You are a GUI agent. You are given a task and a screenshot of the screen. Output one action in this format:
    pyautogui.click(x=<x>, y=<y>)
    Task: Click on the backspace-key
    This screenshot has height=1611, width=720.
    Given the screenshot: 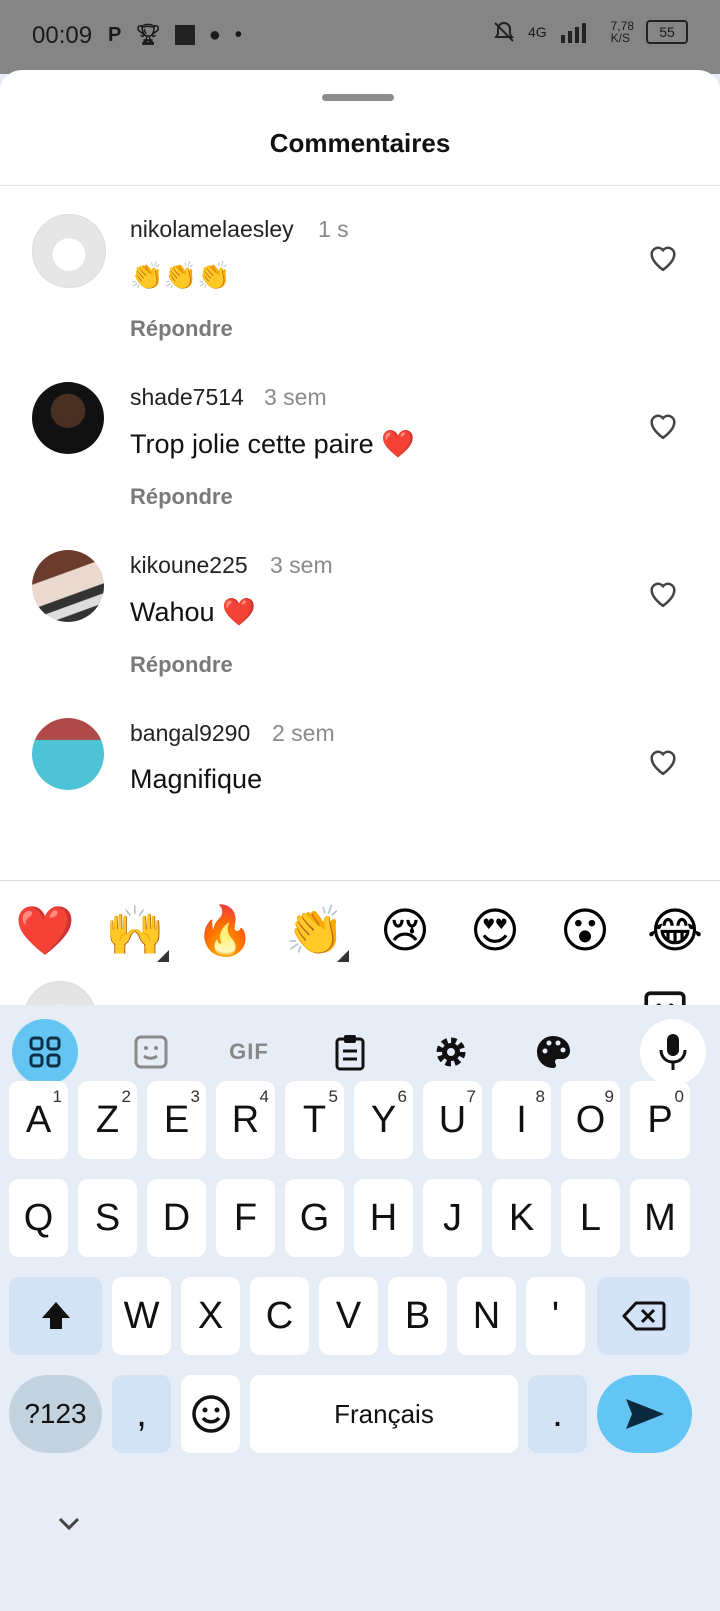 What is the action you would take?
    pyautogui.click(x=643, y=1316)
    